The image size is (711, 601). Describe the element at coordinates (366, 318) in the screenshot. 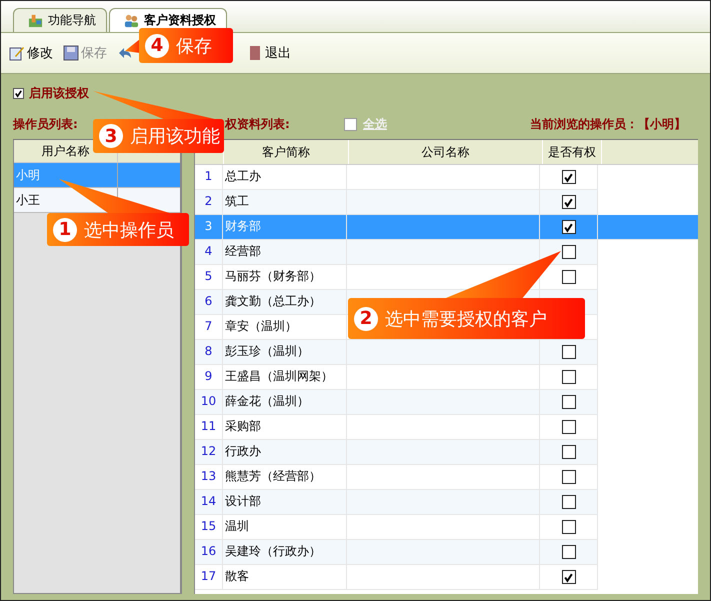

I see `step-number: 2` at that location.